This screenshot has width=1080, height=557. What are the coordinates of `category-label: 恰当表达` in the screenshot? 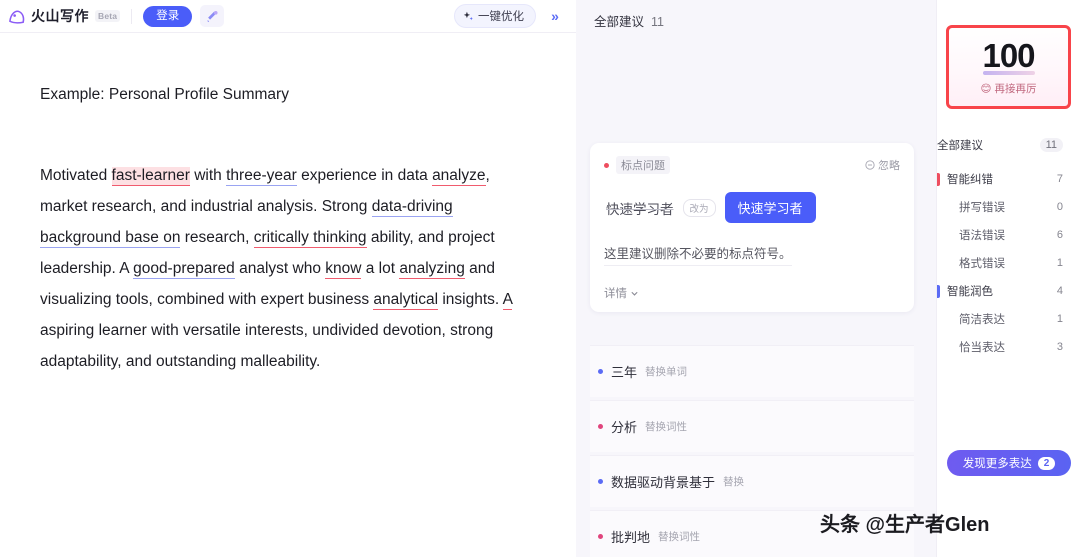 It's located at (982, 348).